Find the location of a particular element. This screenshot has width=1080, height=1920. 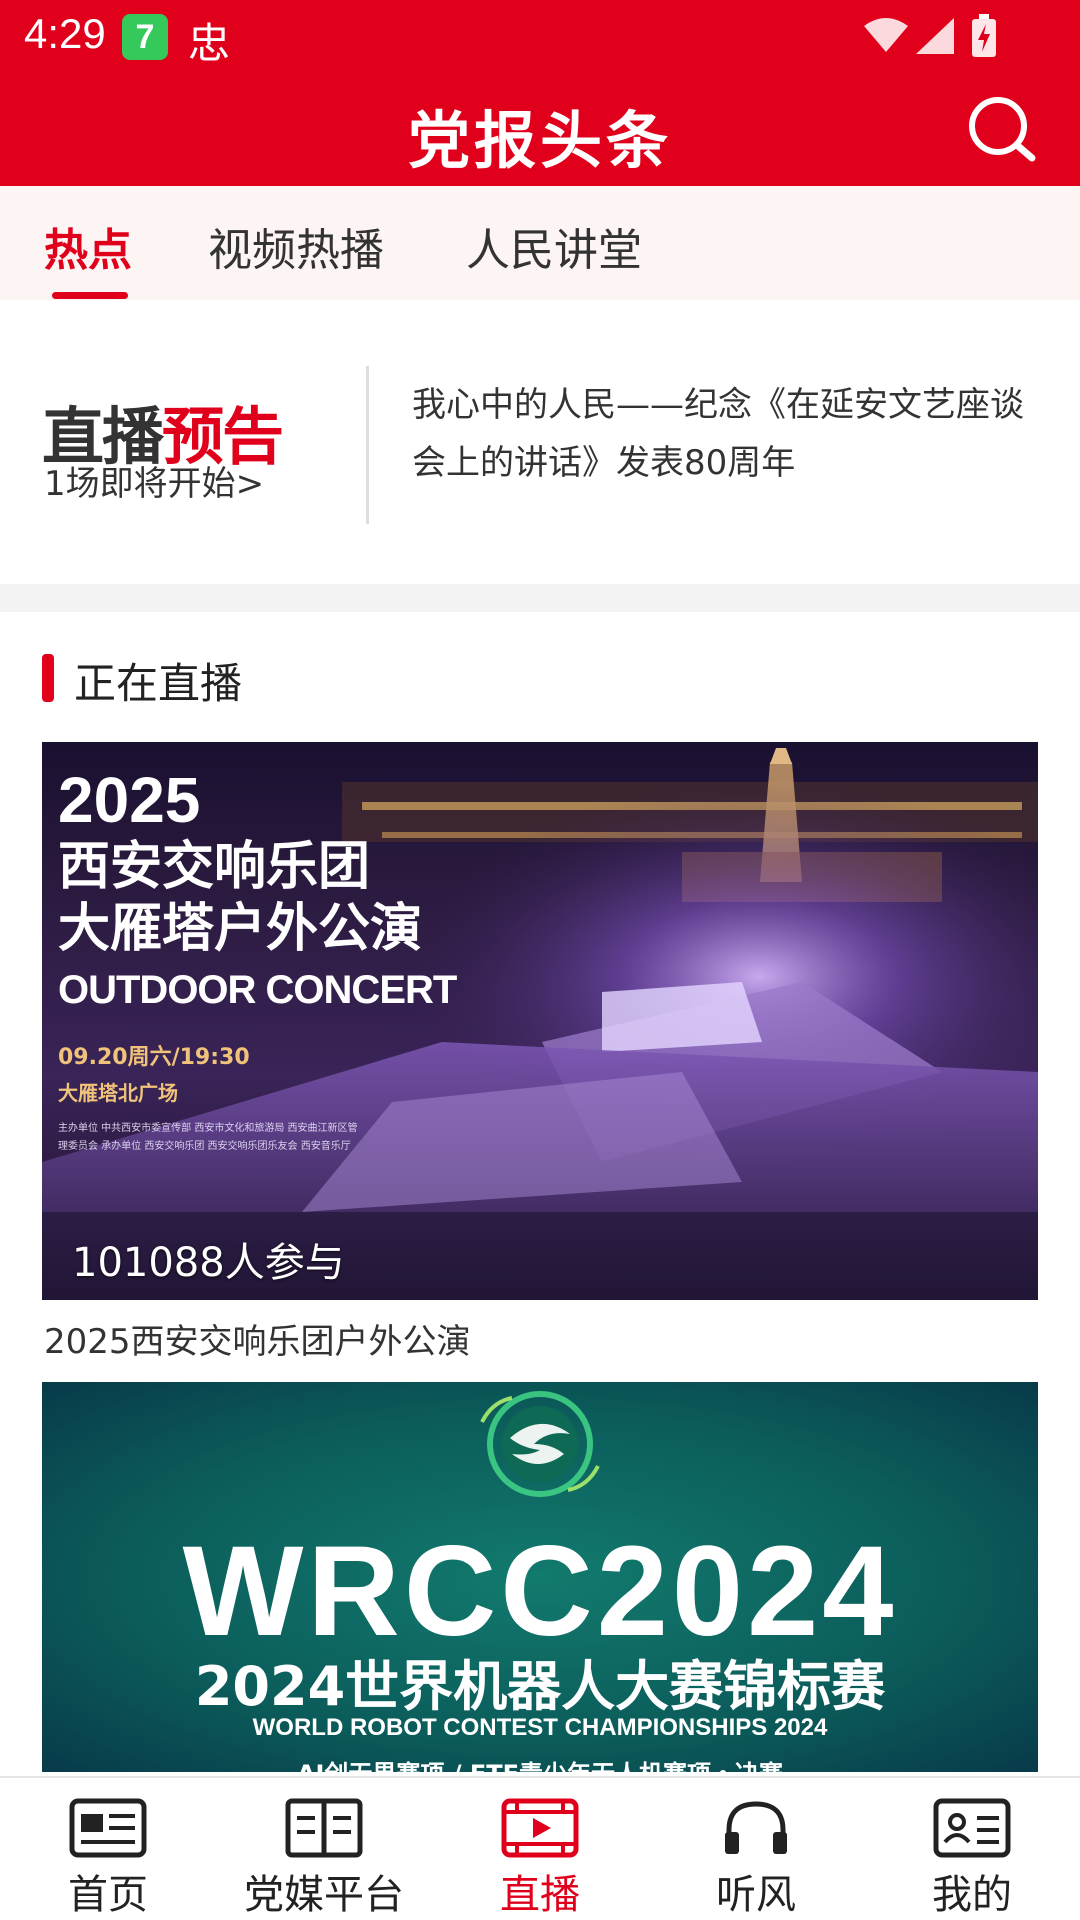

robot-contest-en-title: WORLD ROBOT CONTEST CHAMPIONSHIPS 2024 is located at coordinates (540, 1727).